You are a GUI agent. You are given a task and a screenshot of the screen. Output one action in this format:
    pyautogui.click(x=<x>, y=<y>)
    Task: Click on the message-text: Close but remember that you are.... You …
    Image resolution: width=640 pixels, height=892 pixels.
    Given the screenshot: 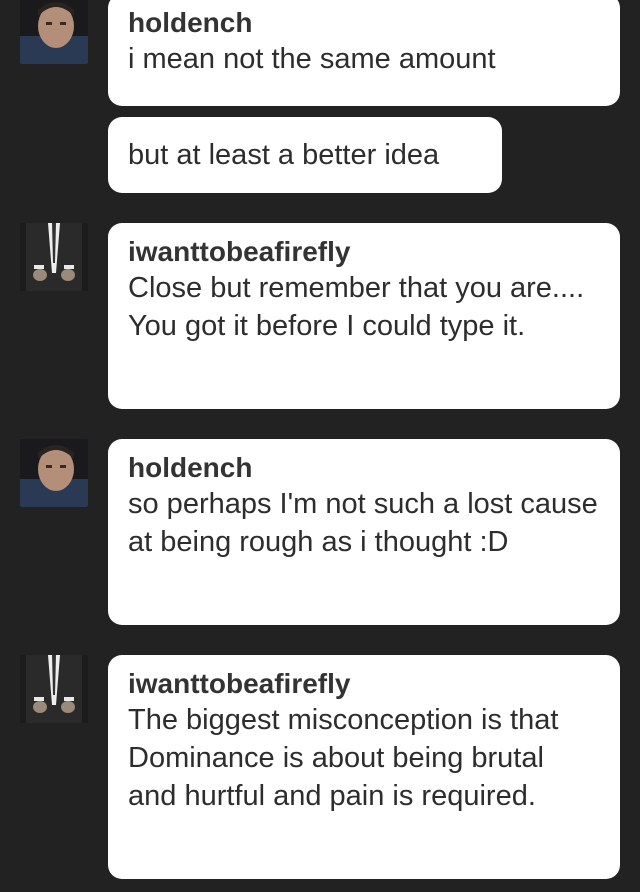 What is the action you would take?
    pyautogui.click(x=356, y=307)
    